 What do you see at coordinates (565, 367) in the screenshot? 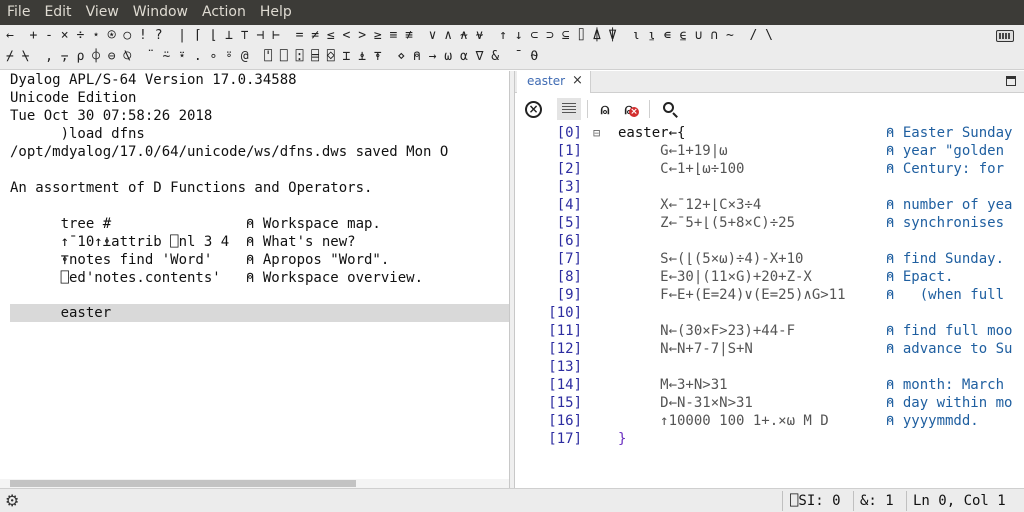
I see `line-number: [13]` at bounding box center [565, 367].